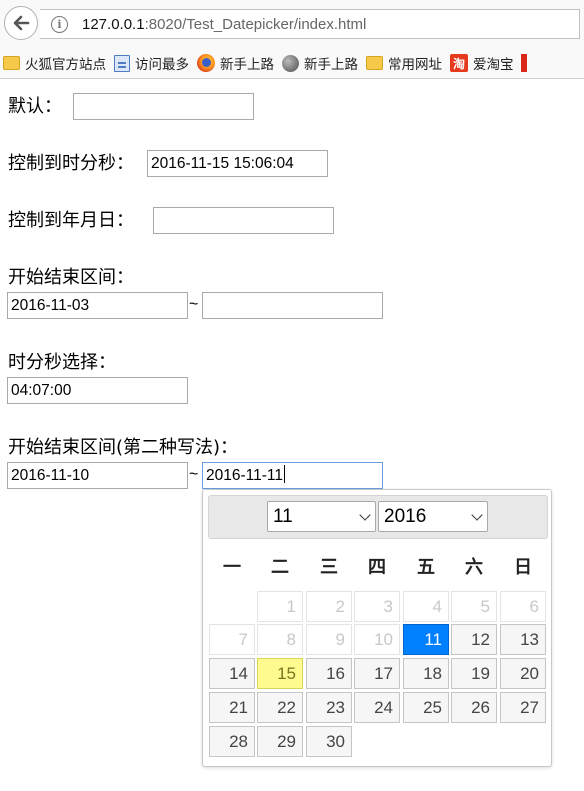 The height and width of the screenshot is (791, 584). What do you see at coordinates (426, 606) in the screenshot?
I see `calendar-day: 4` at bounding box center [426, 606].